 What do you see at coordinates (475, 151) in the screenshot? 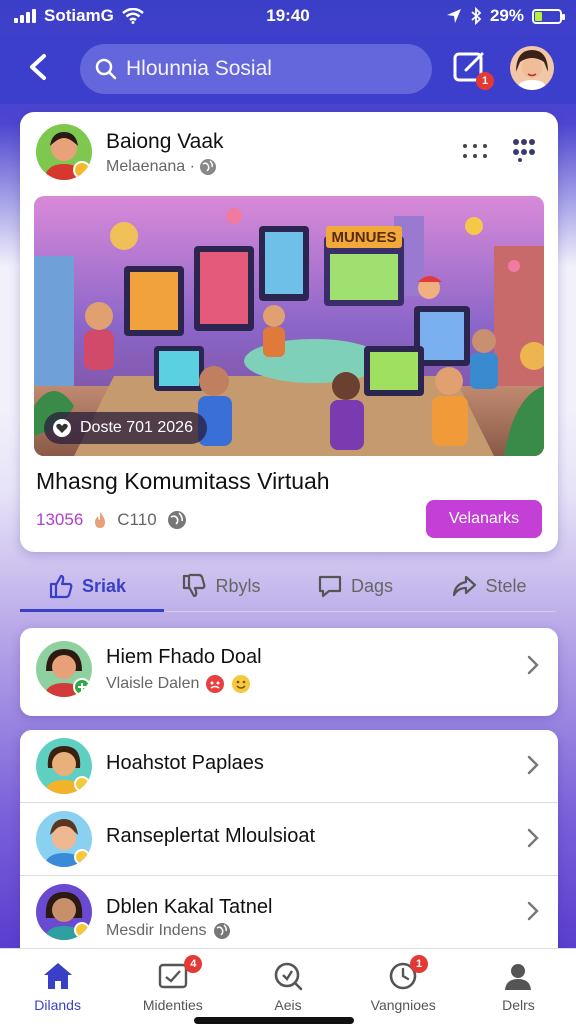
I see `dots-grid-icon` at bounding box center [475, 151].